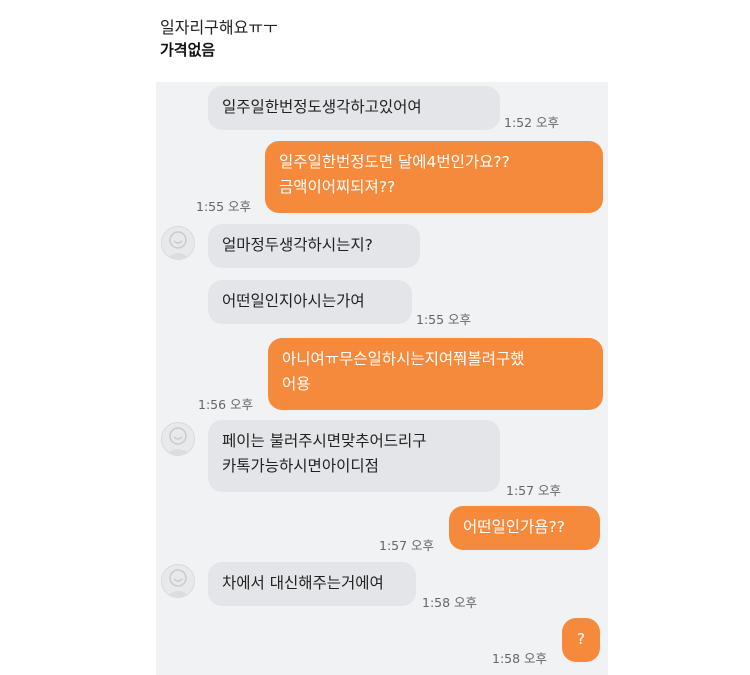  Describe the element at coordinates (403, 359) in the screenshot. I see `message-line: 아니여ㅠ무슨일하시는지여쭤볼려구했` at that location.